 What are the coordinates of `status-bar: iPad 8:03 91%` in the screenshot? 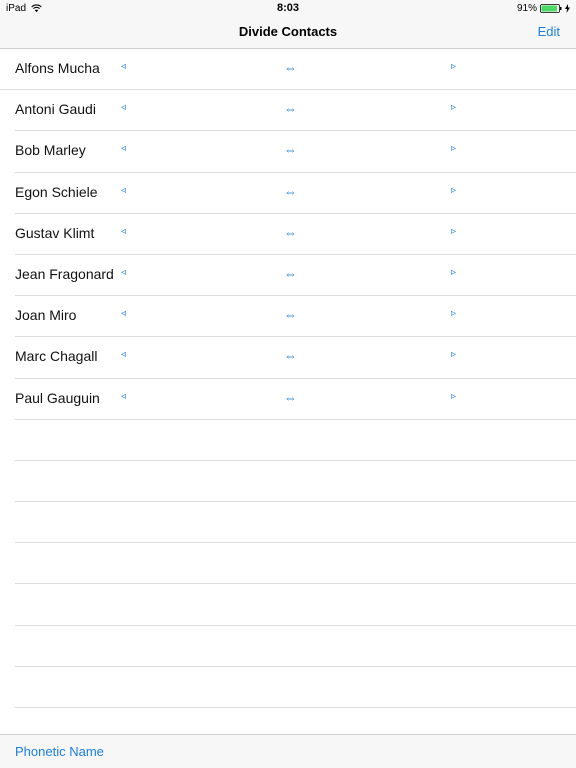 It's located at (288, 9).